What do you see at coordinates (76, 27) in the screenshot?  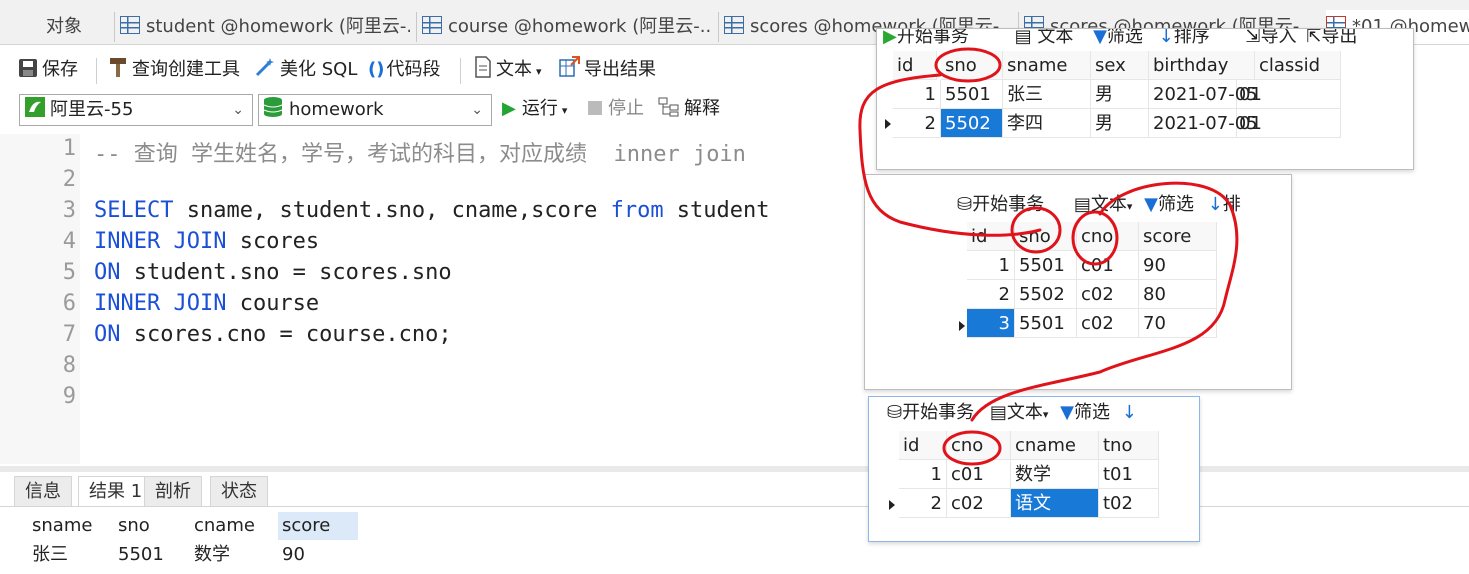 I see `tab-objects: 对象` at bounding box center [76, 27].